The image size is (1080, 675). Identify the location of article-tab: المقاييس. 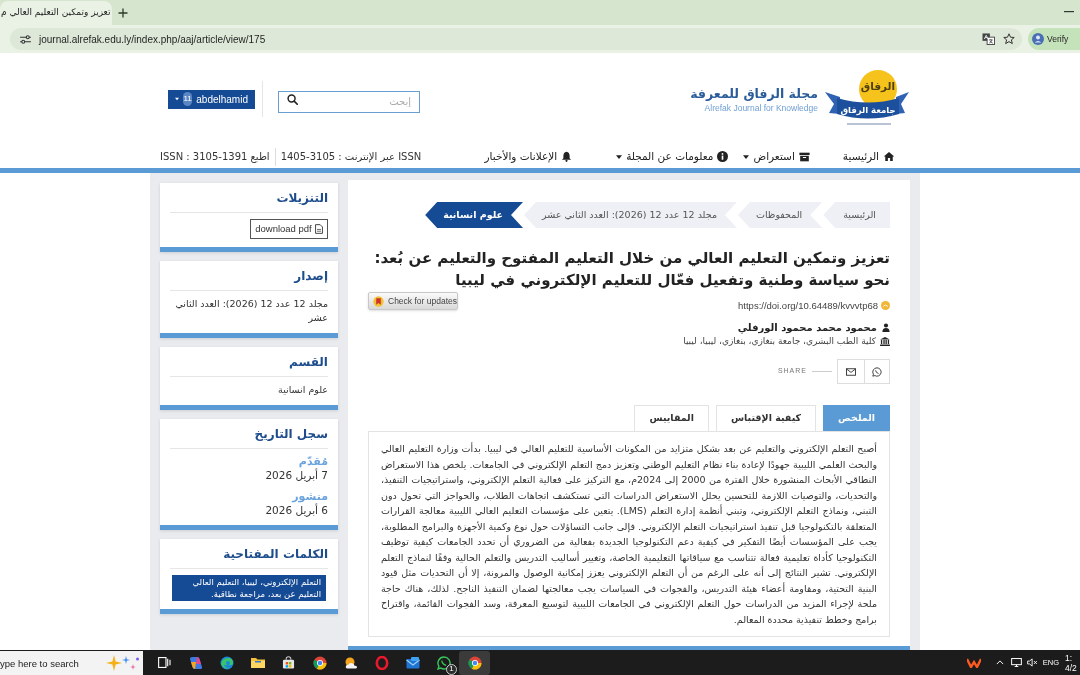
(671, 418).